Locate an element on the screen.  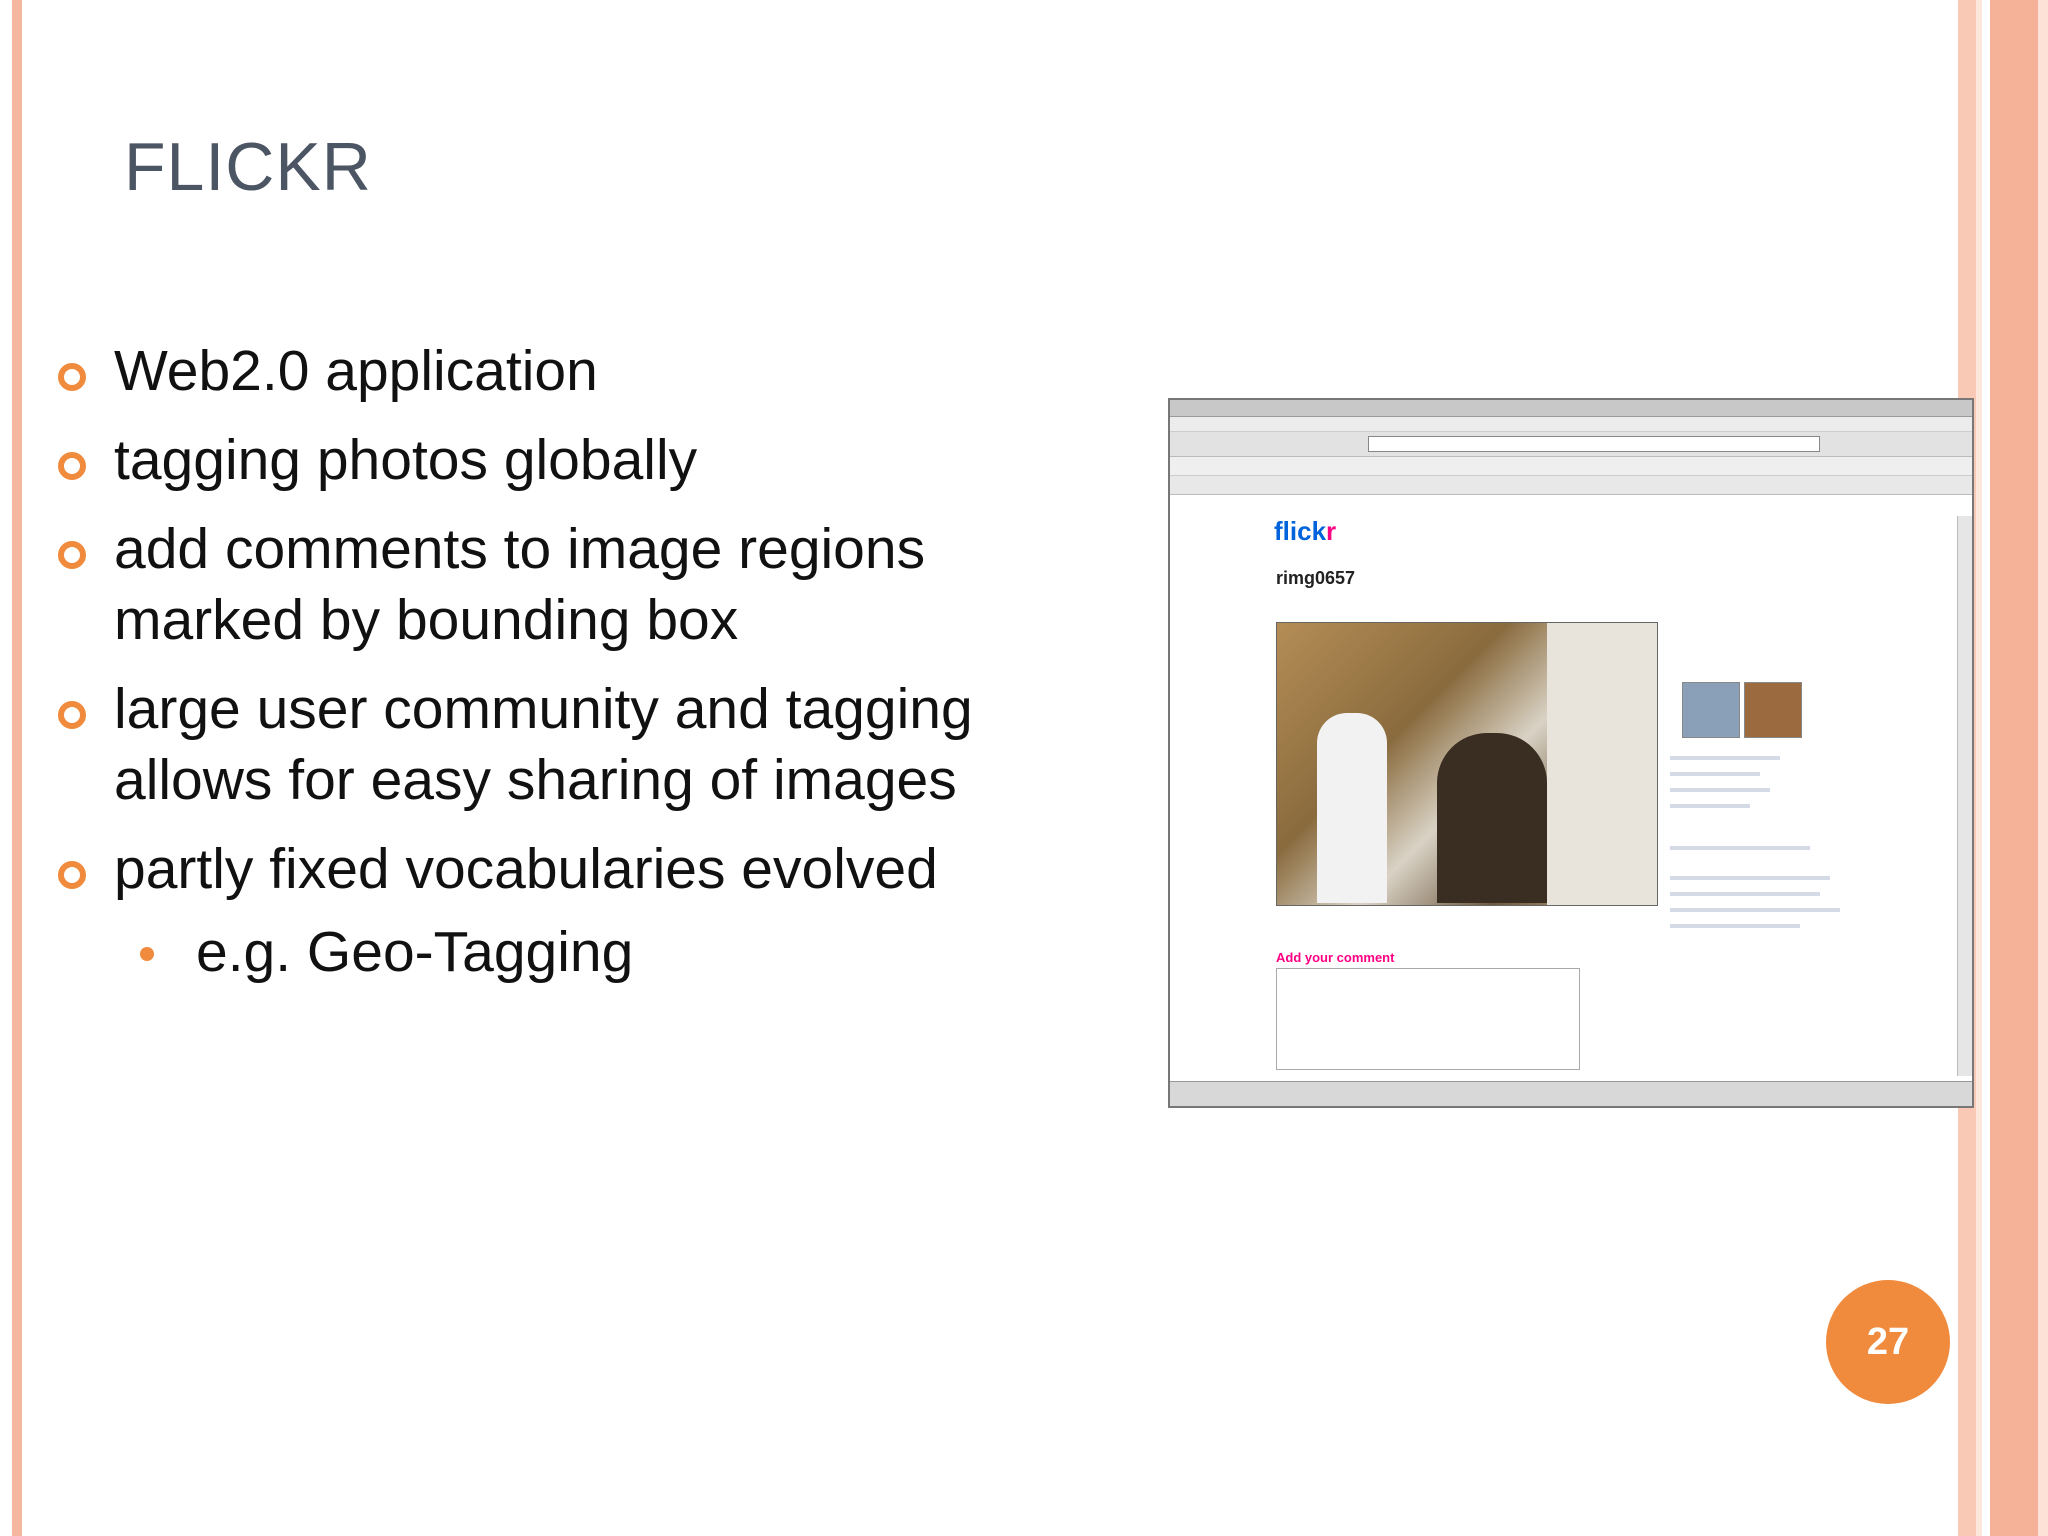
browser-bookmarks-bar is located at coordinates (1571, 466).